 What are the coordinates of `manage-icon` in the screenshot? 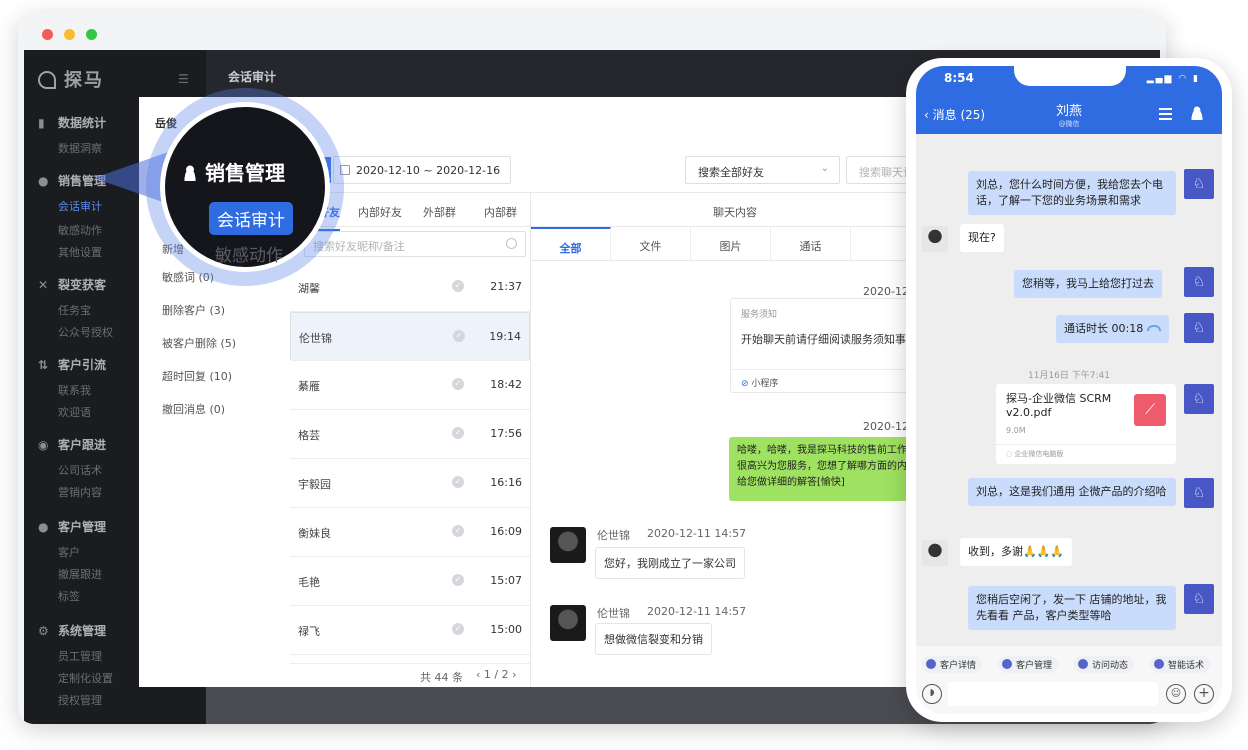 It's located at (1007, 664).